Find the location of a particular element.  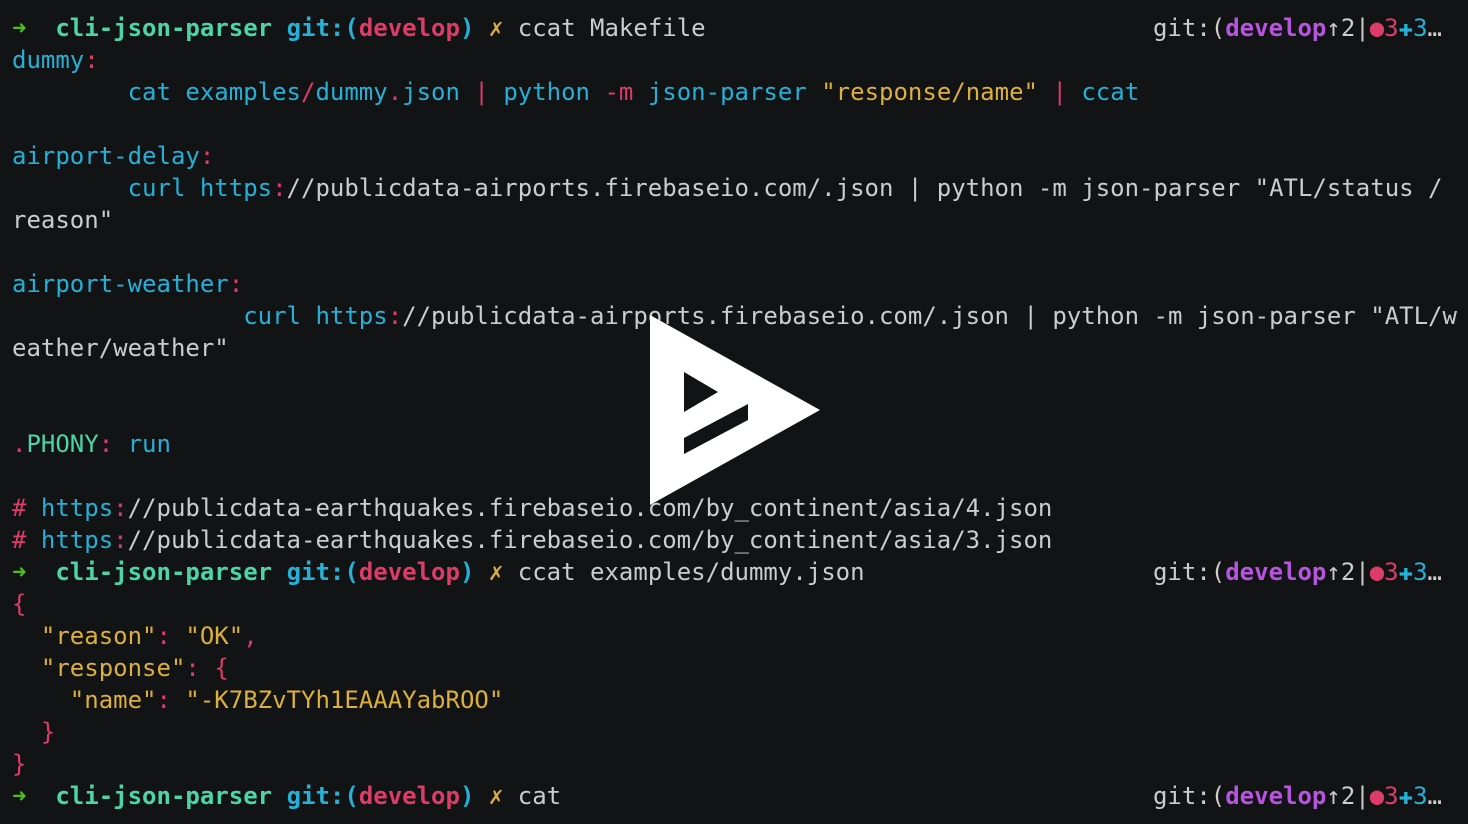

dirty-mark: ✗ is located at coordinates (496, 28).